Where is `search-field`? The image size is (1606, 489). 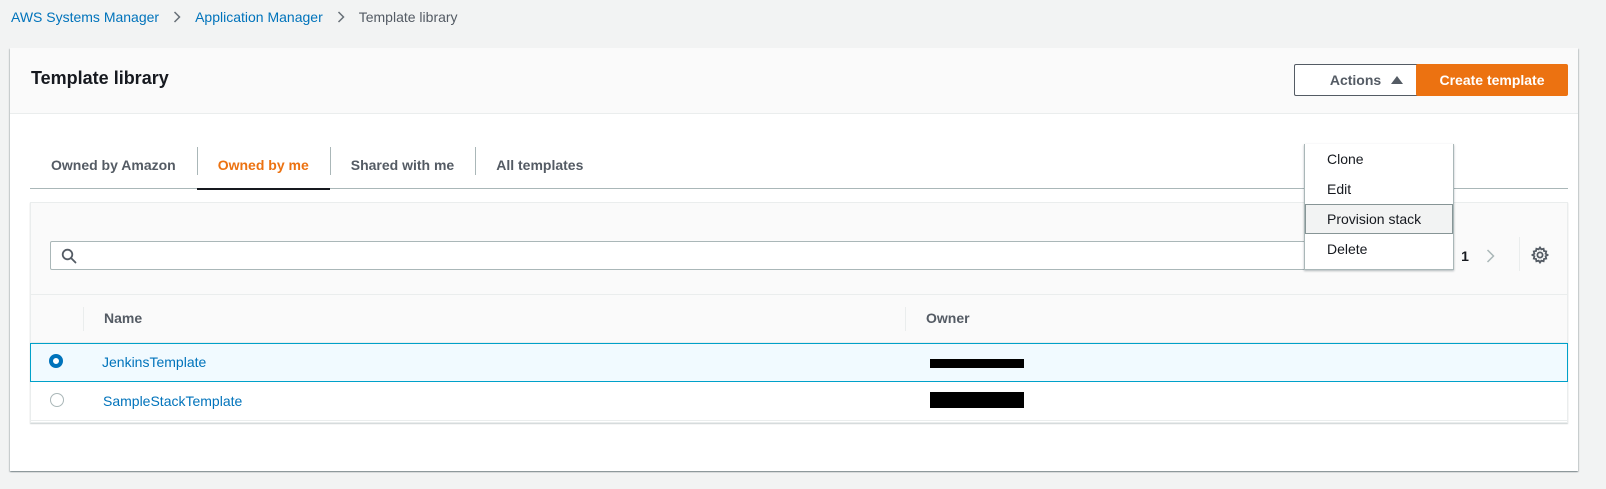
search-field is located at coordinates (728, 255).